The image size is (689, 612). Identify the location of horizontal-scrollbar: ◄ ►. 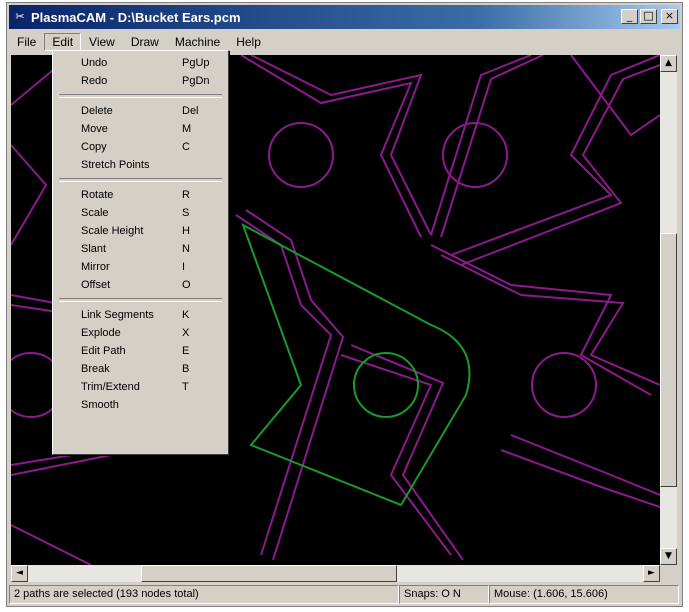
(335, 573).